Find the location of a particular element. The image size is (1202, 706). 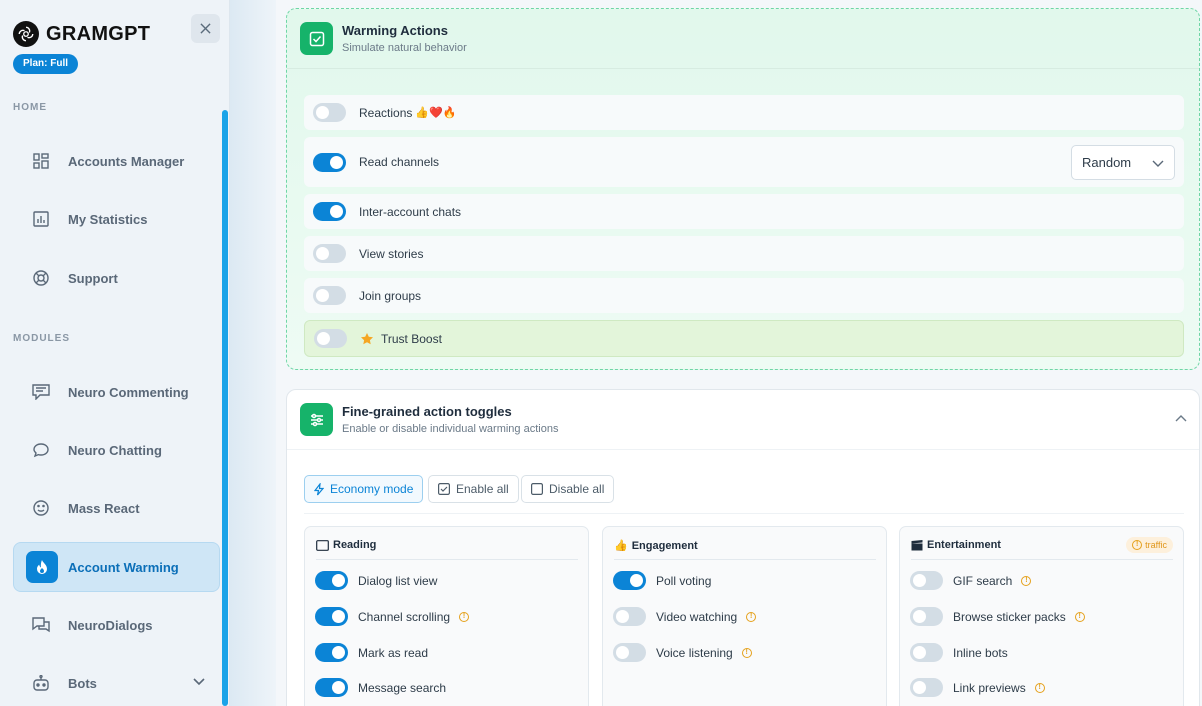

dialogs-icon is located at coordinates (41, 625).